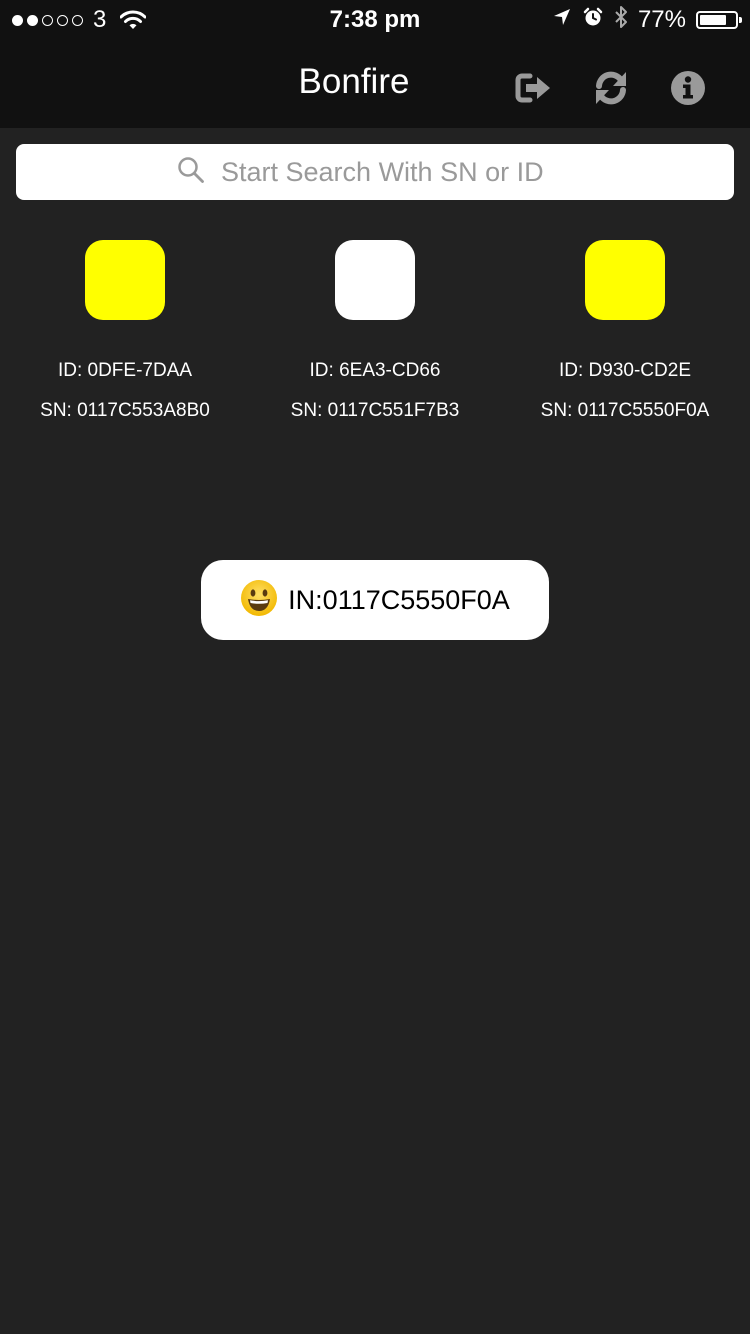  I want to click on info-icon, so click(688, 88).